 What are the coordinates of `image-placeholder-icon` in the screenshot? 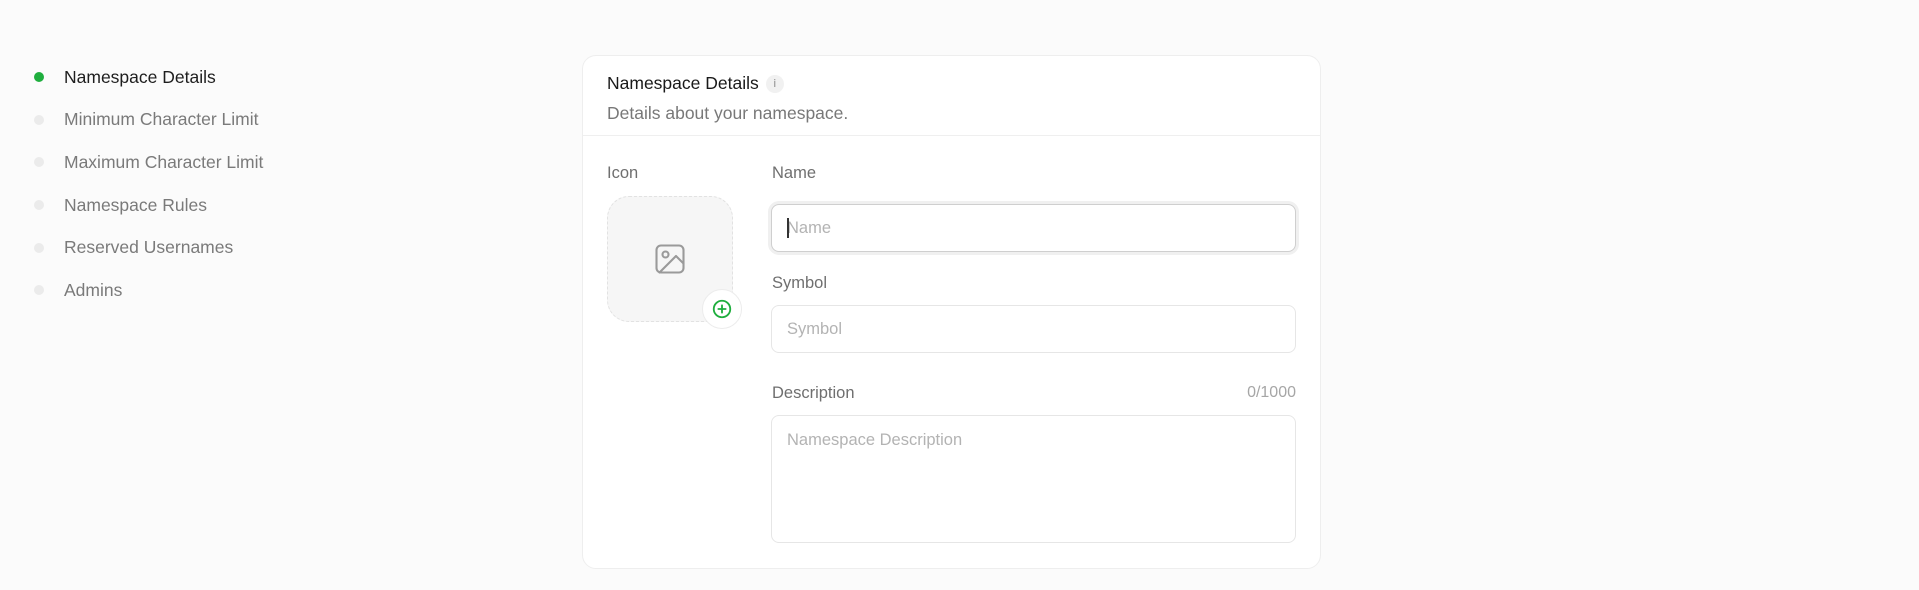 It's located at (670, 259).